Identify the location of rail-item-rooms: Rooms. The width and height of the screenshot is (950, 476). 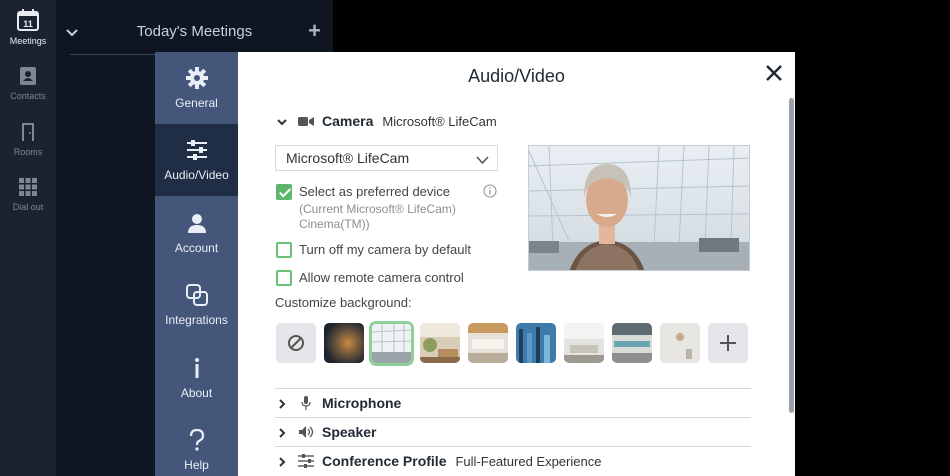
(28, 139).